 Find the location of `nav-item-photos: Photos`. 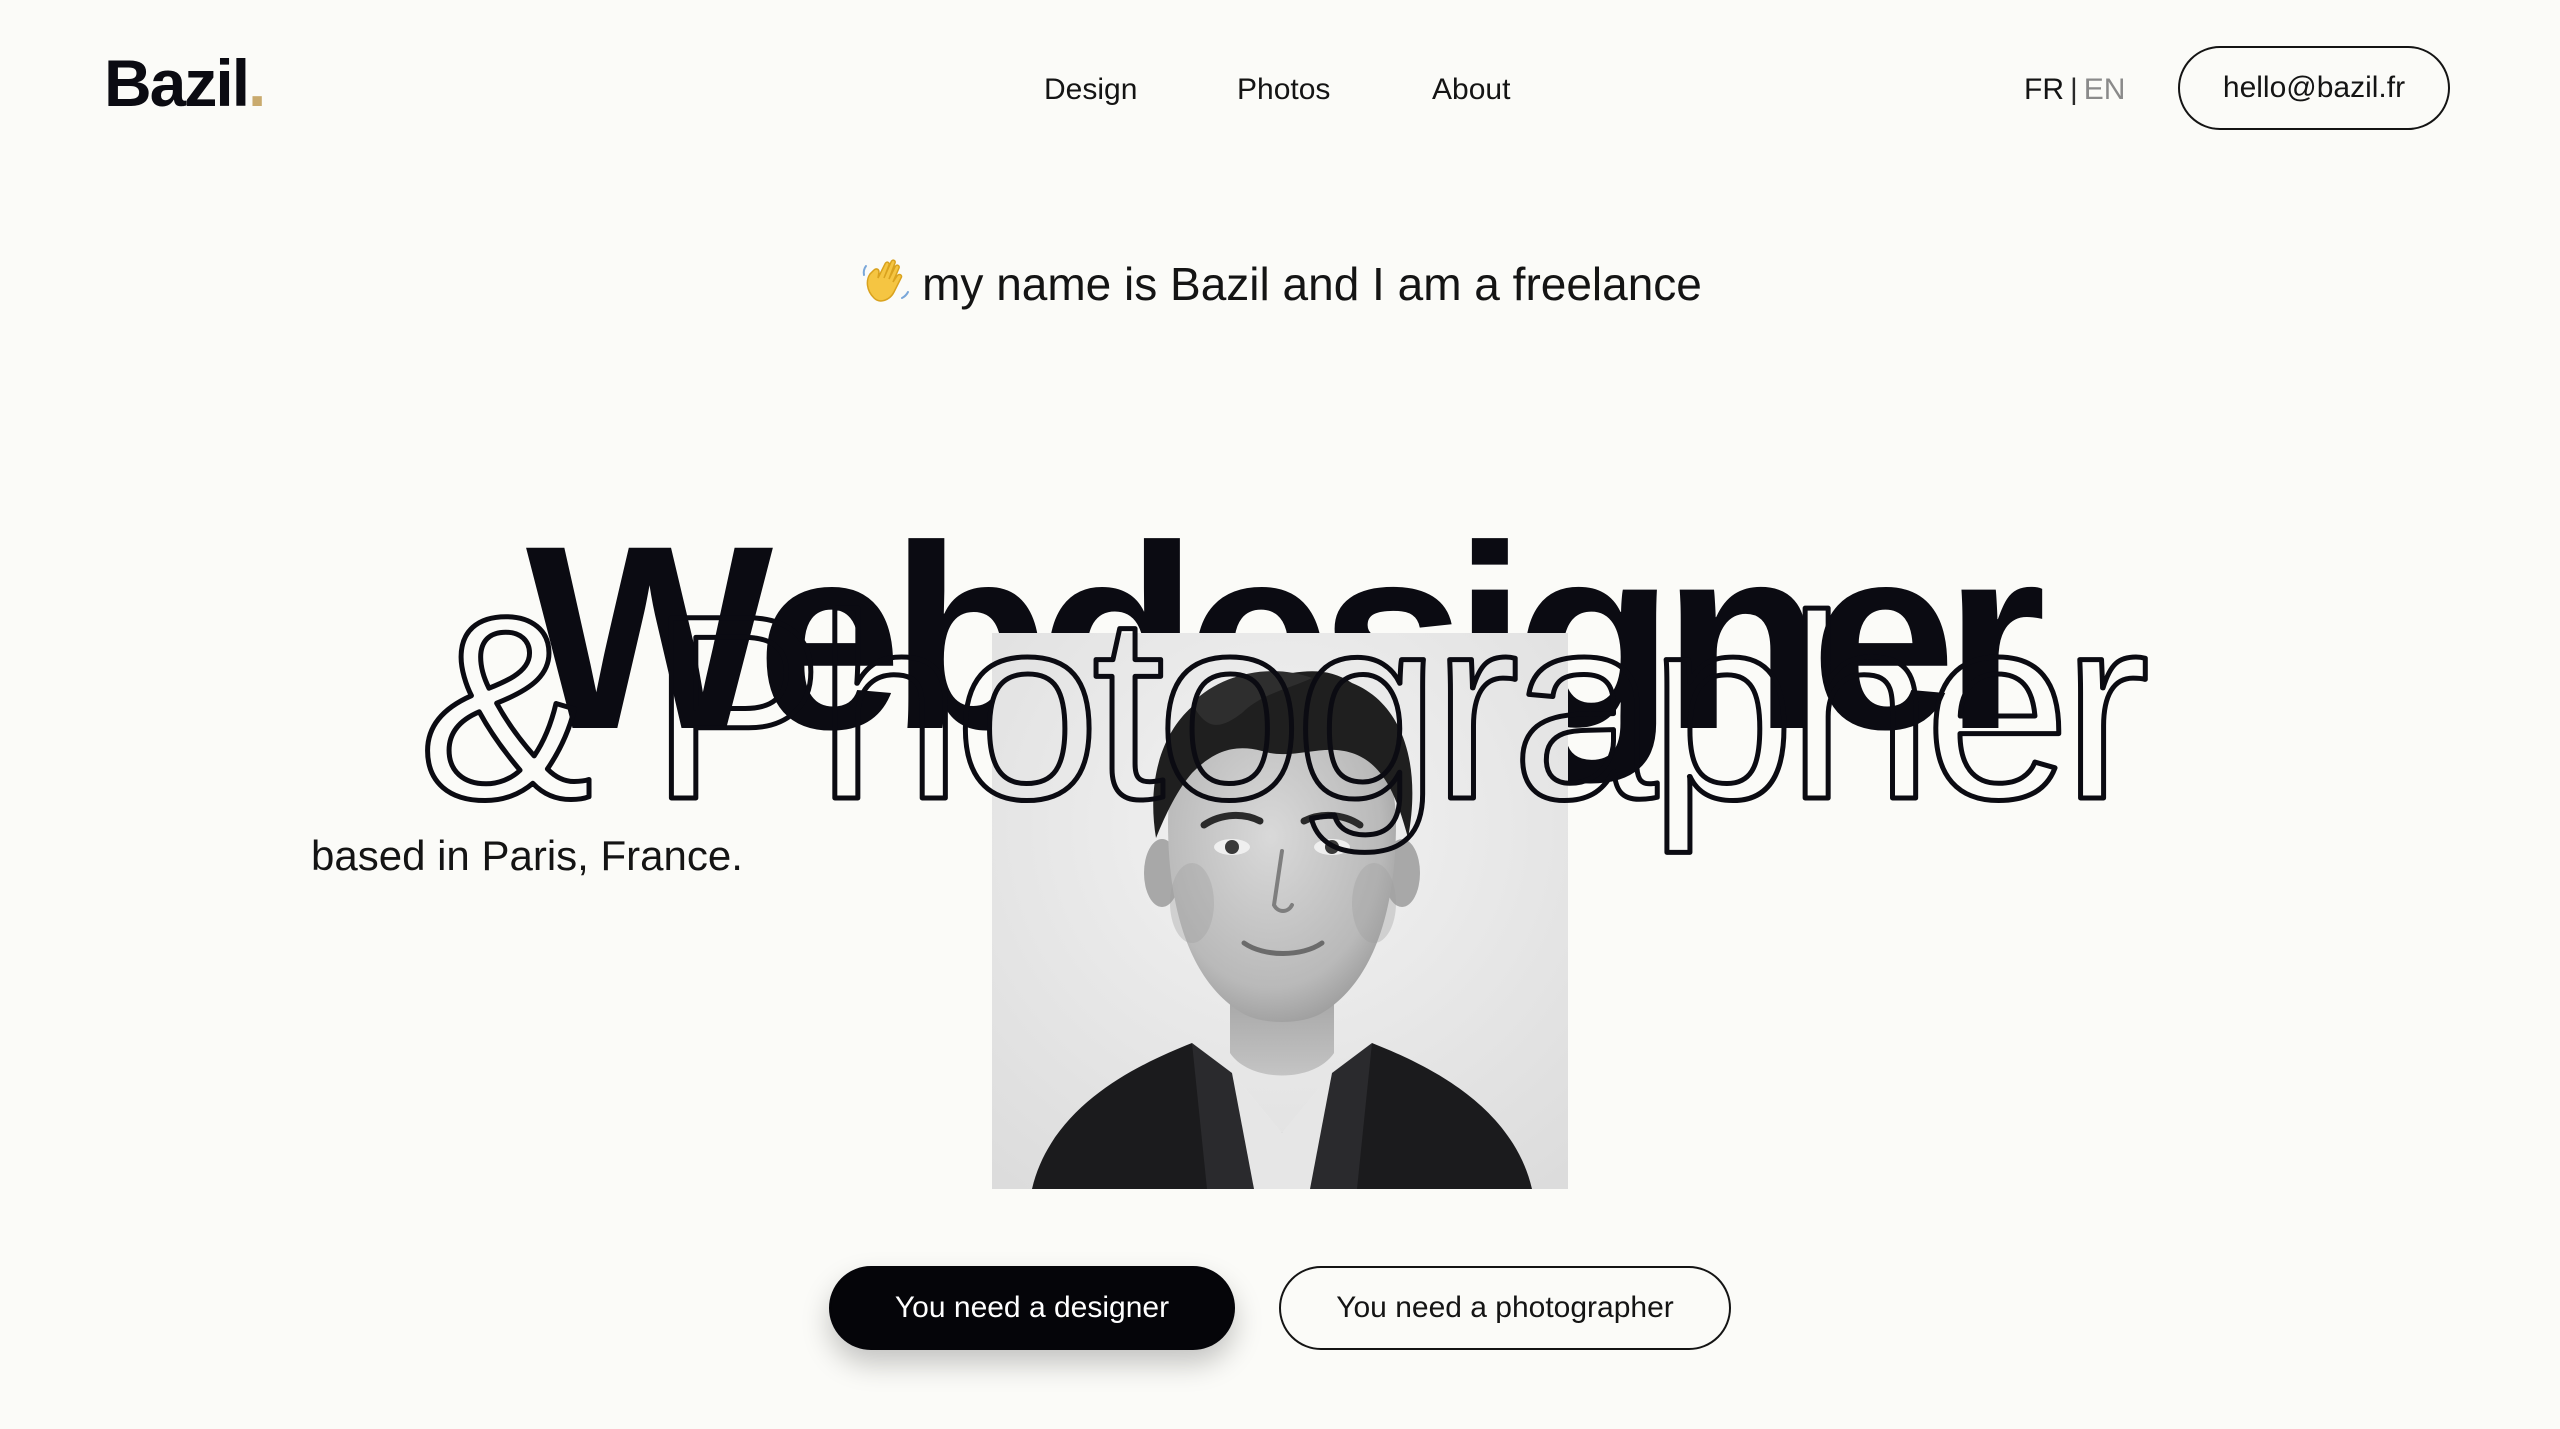

nav-item-photos: Photos is located at coordinates (1283, 90).